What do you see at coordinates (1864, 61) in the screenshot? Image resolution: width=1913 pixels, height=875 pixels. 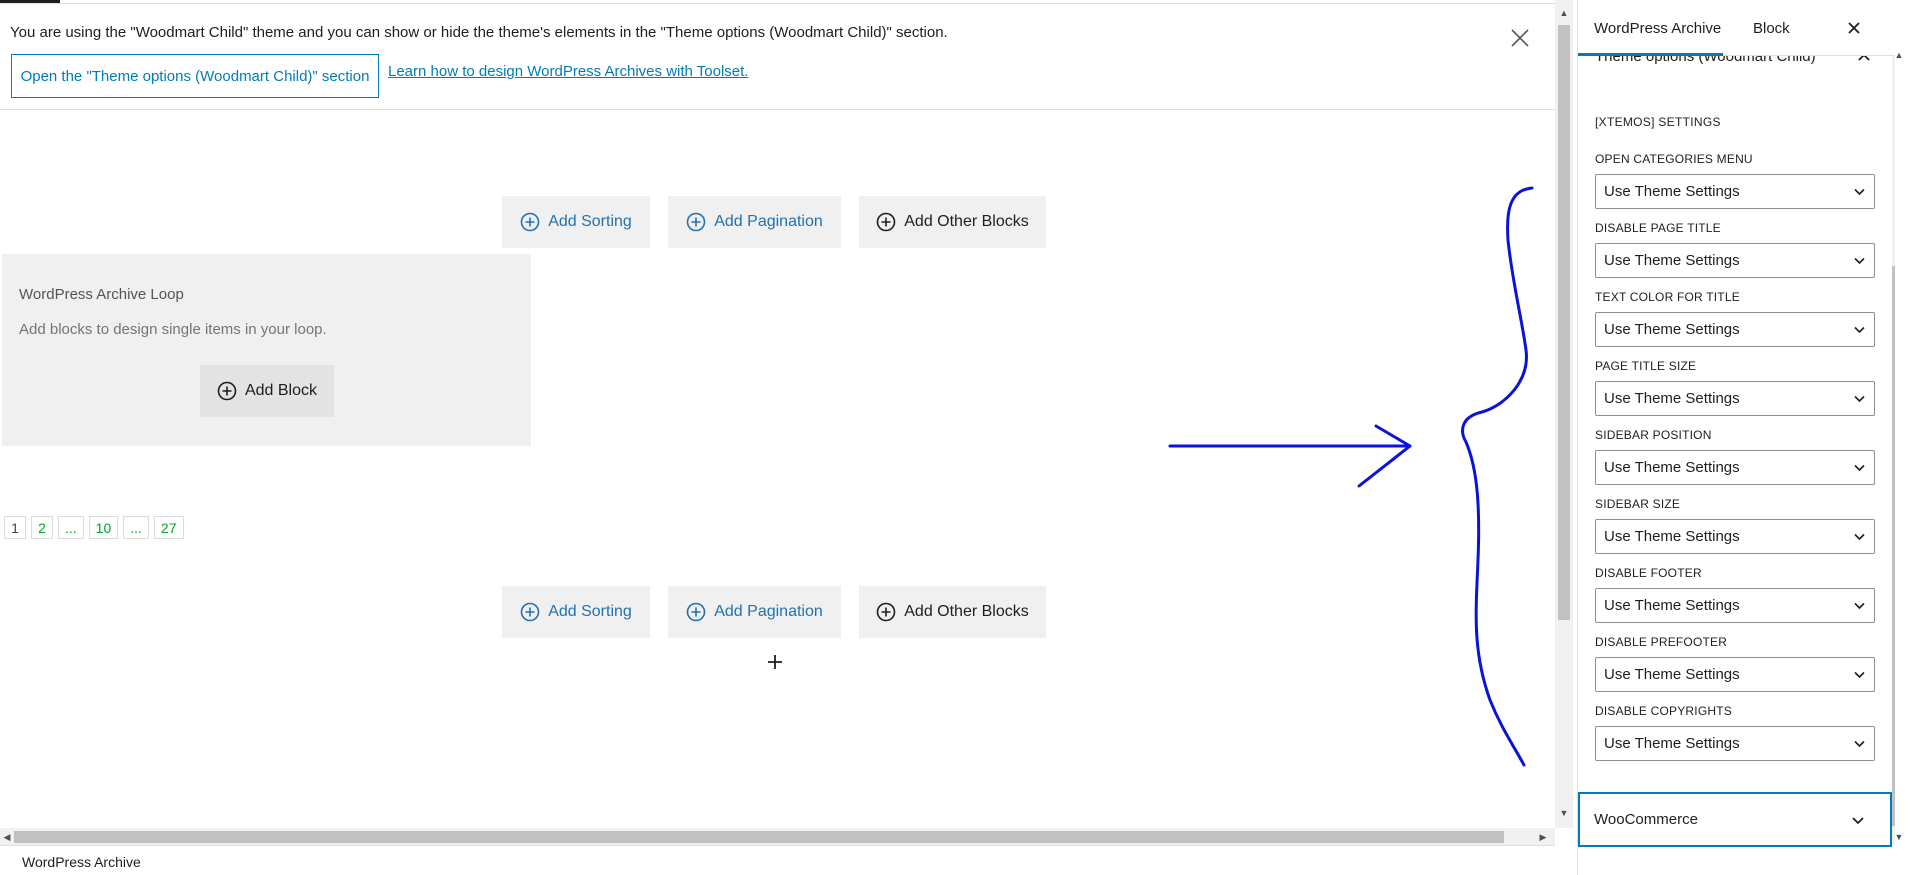 I see `chevron-up-icon` at bounding box center [1864, 61].